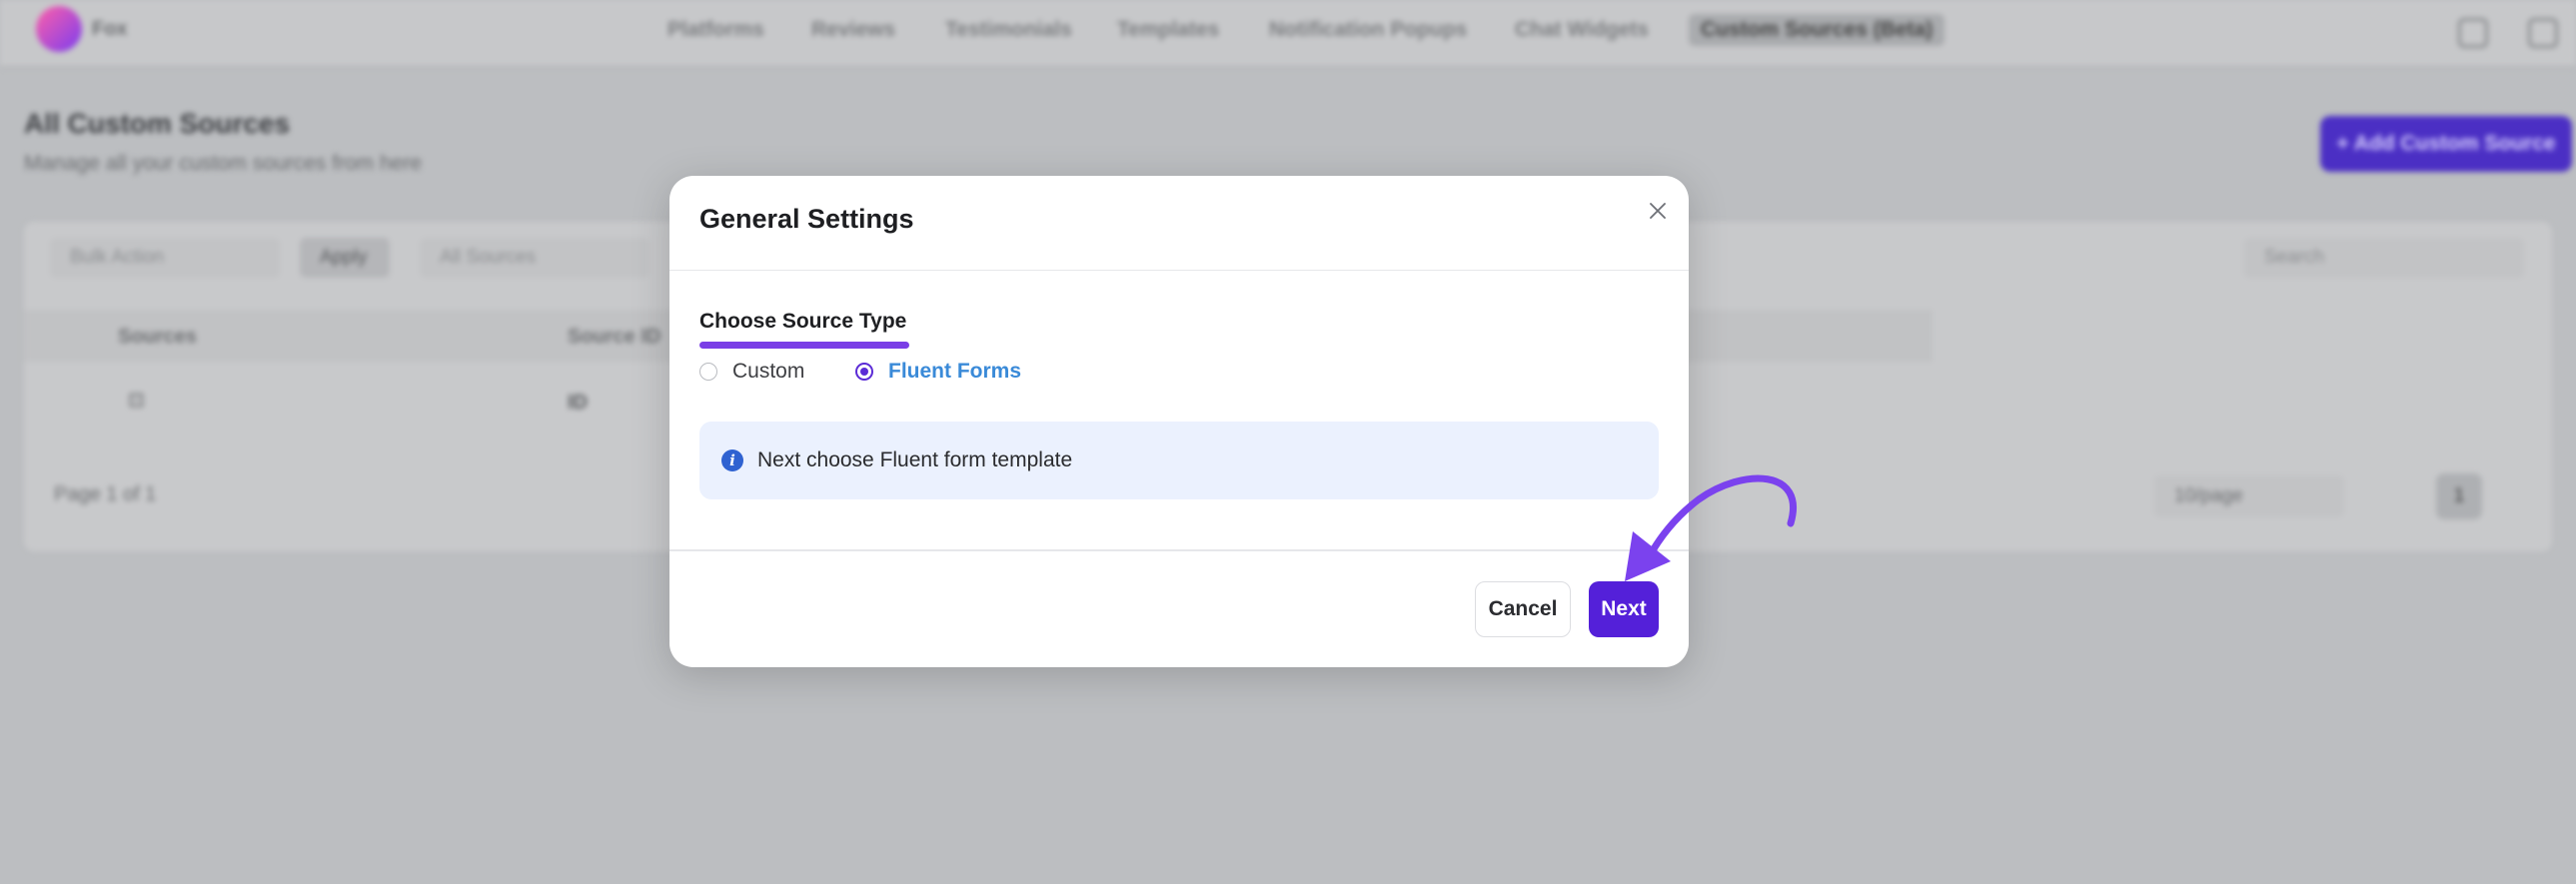 This screenshot has height=884, width=2576. Describe the element at coordinates (1179, 224) in the screenshot. I see `modal-header: General Settings` at that location.